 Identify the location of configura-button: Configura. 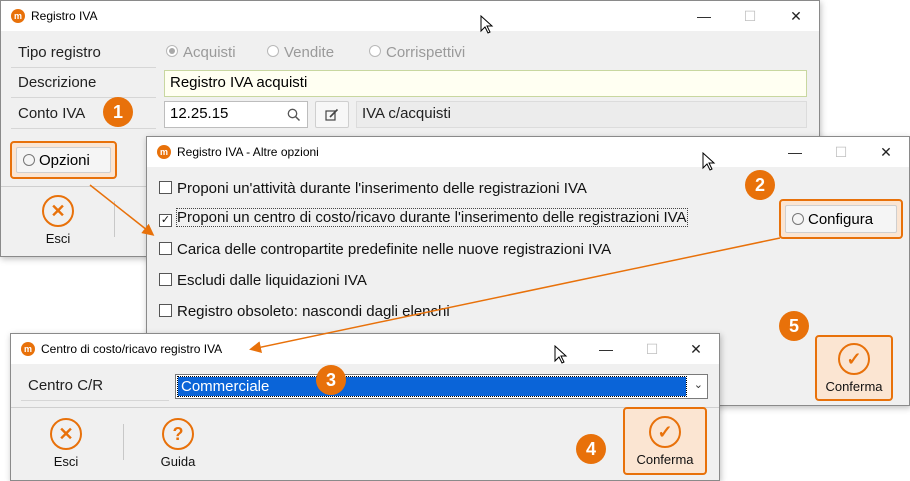
(841, 219).